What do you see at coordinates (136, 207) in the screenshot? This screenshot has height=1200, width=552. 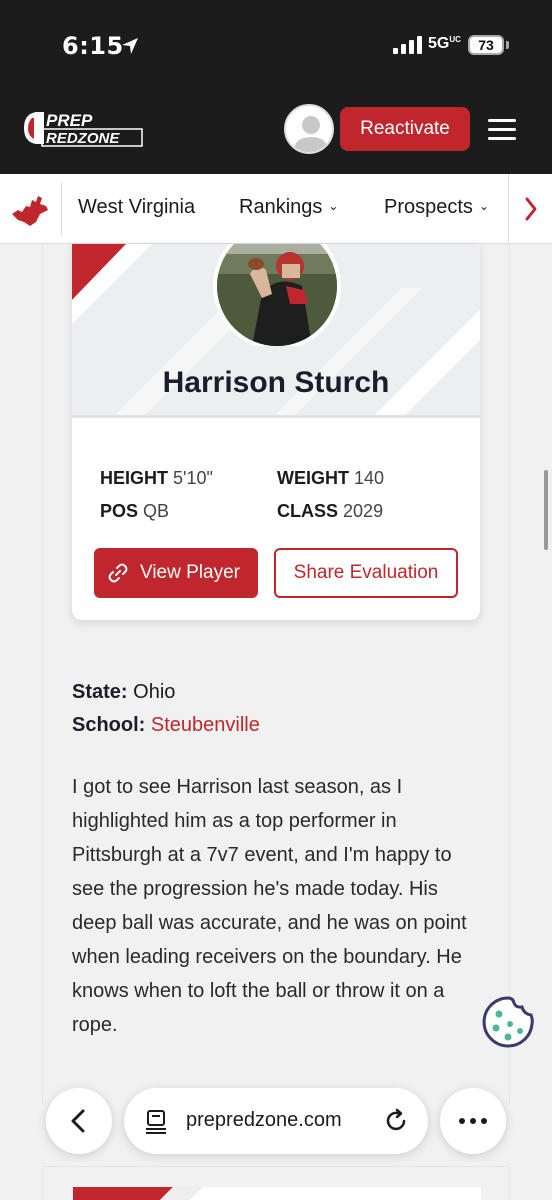 I see `nav-item-state: West Virginia` at bounding box center [136, 207].